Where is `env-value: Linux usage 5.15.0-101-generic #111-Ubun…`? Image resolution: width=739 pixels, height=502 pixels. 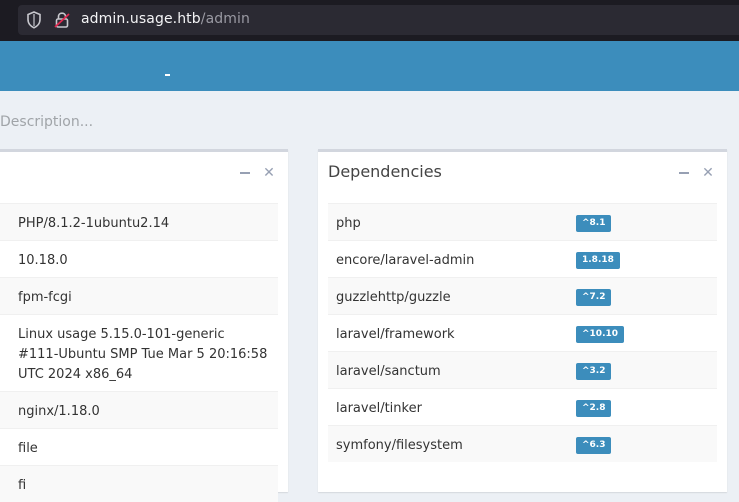 env-value: Linux usage 5.15.0-101-generic #111-Ubun… is located at coordinates (143, 354).